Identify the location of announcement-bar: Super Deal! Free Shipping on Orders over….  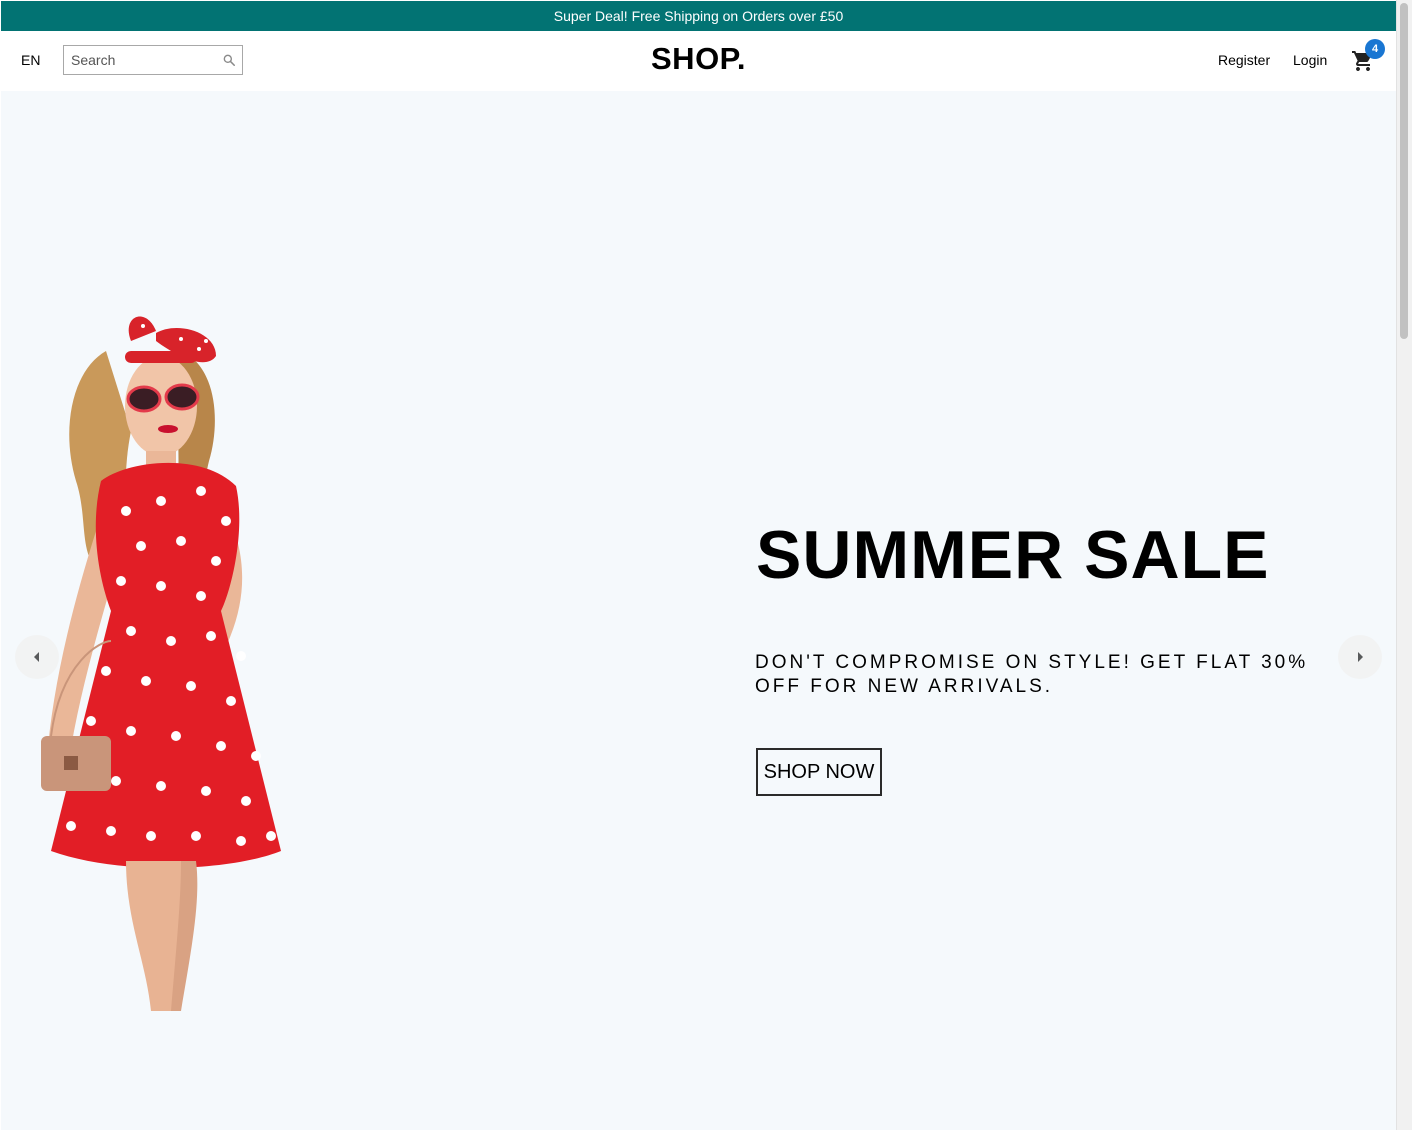
(698, 16).